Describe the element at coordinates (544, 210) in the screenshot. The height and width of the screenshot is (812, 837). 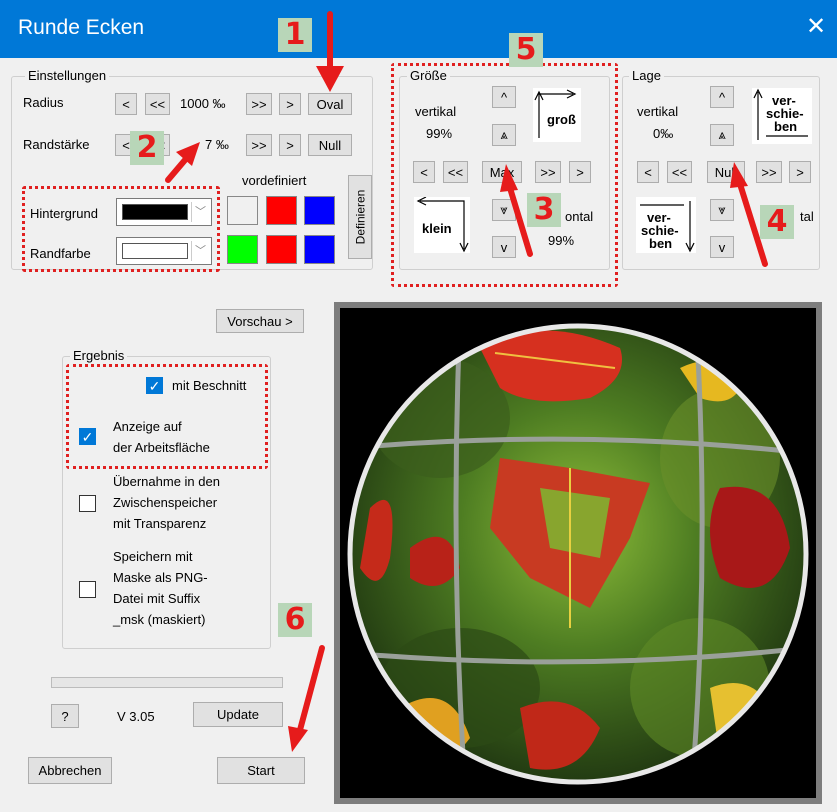
I see `annotation-badge-3: 3` at that location.